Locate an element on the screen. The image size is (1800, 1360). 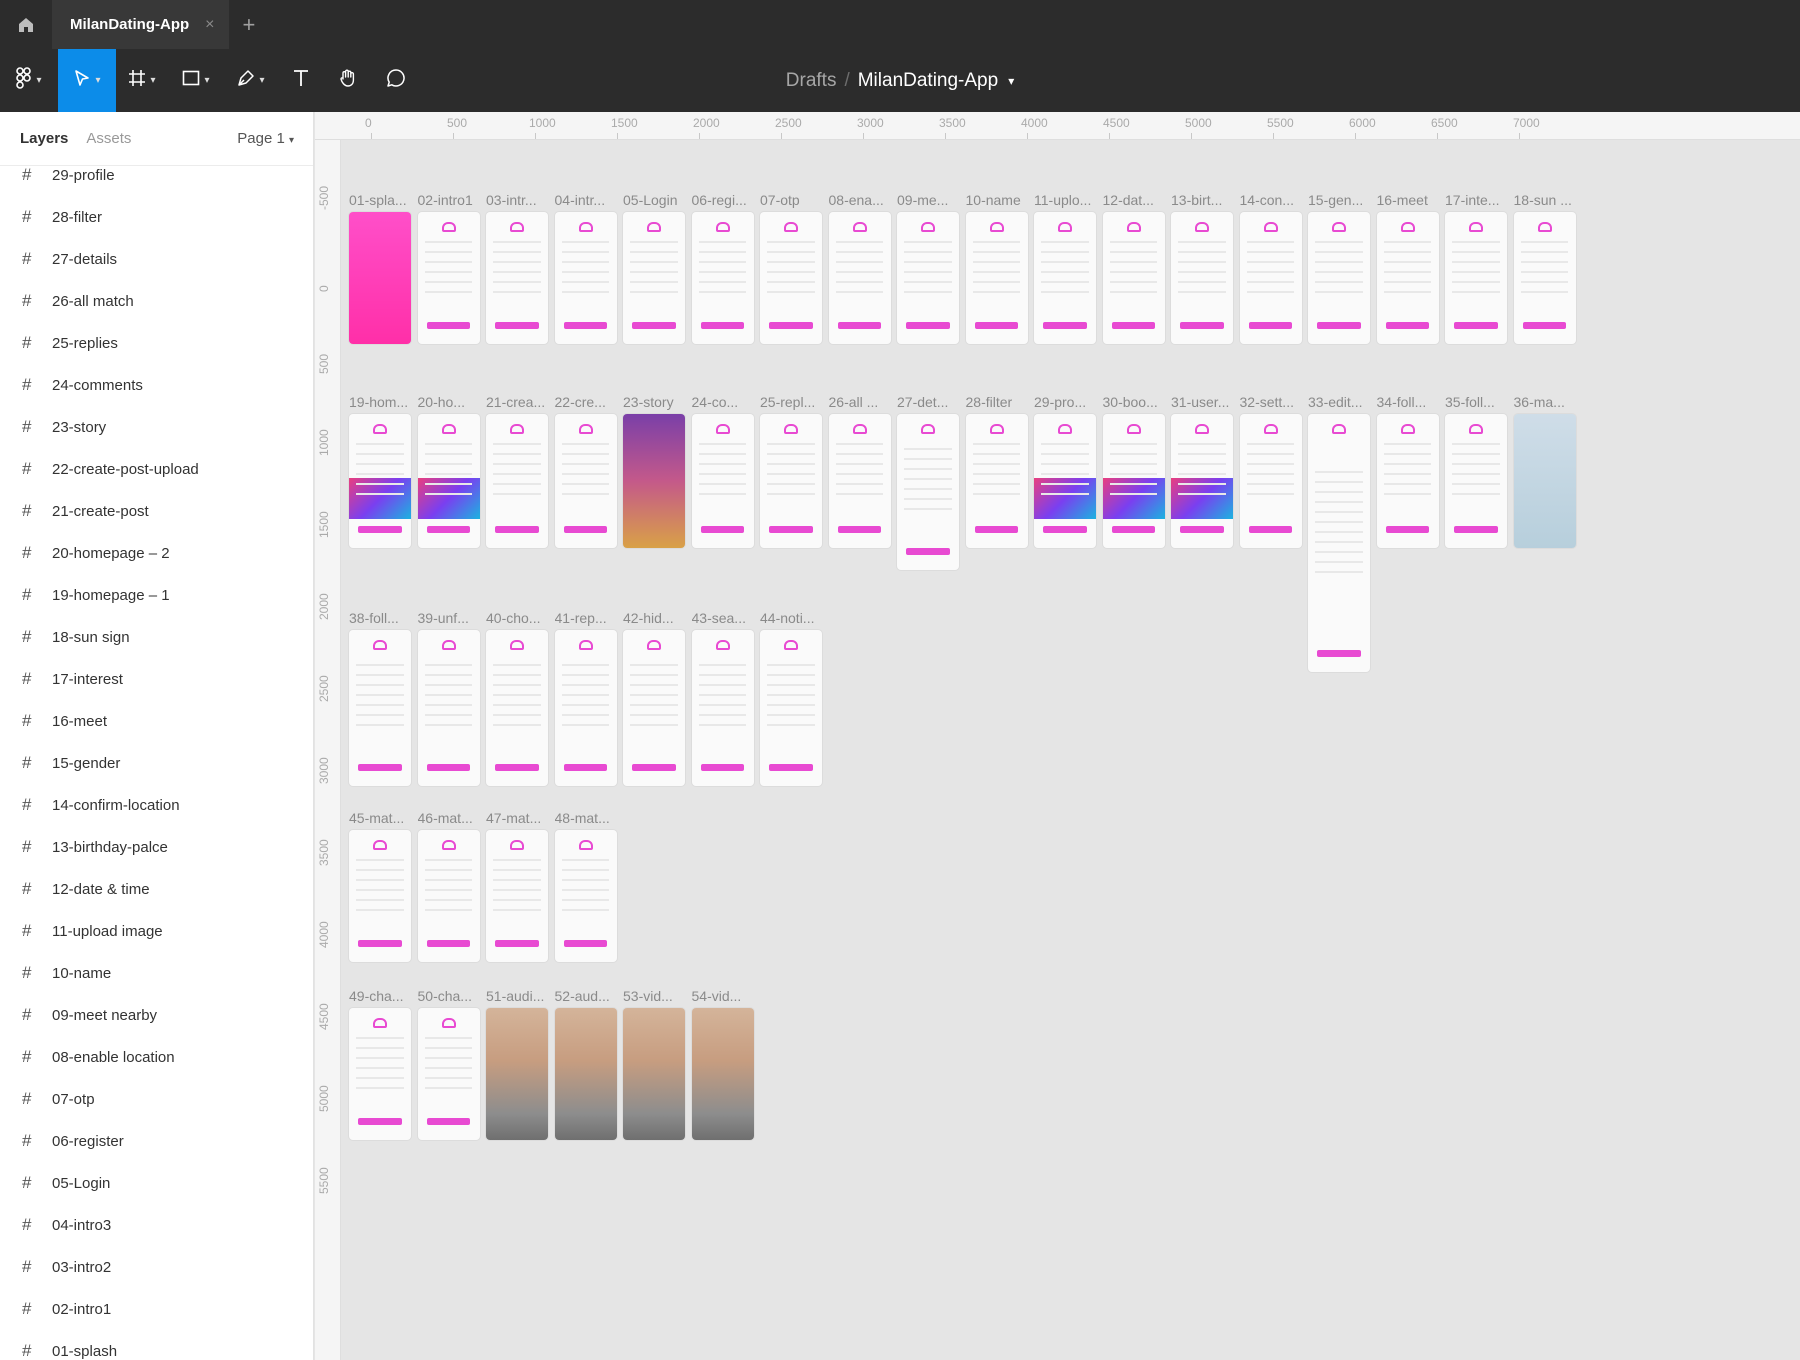
layer-item: #12-date & time is located at coordinates (156, 889).